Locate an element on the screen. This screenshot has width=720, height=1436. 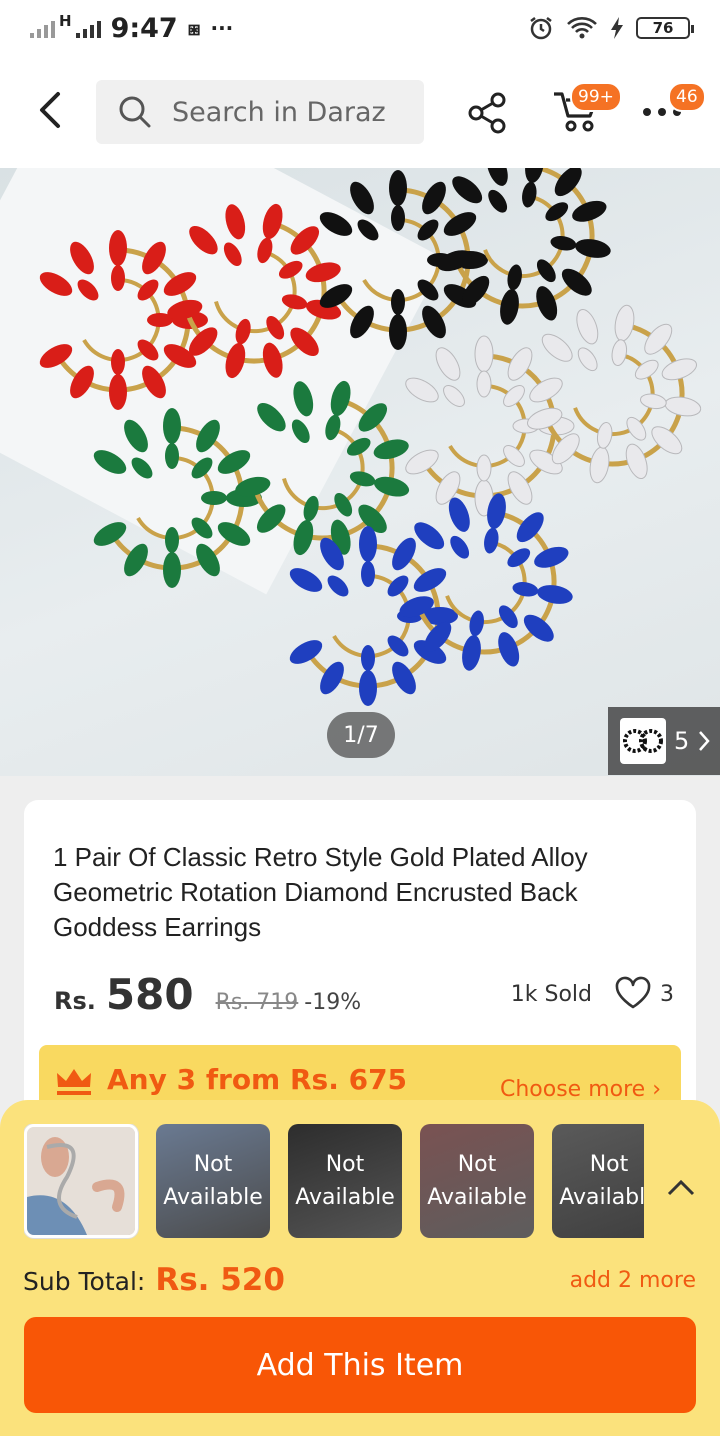
earring-thumb-icon is located at coordinates (643, 741).